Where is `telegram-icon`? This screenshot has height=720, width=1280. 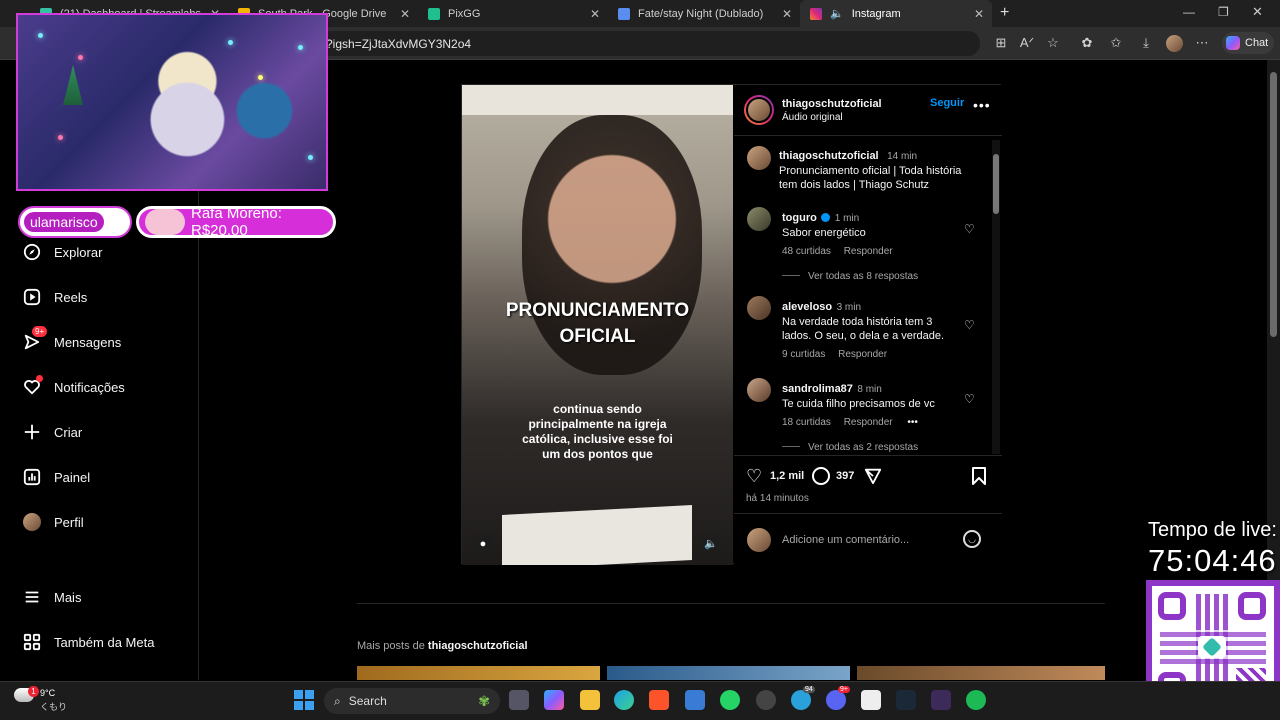 telegram-icon is located at coordinates (801, 700).